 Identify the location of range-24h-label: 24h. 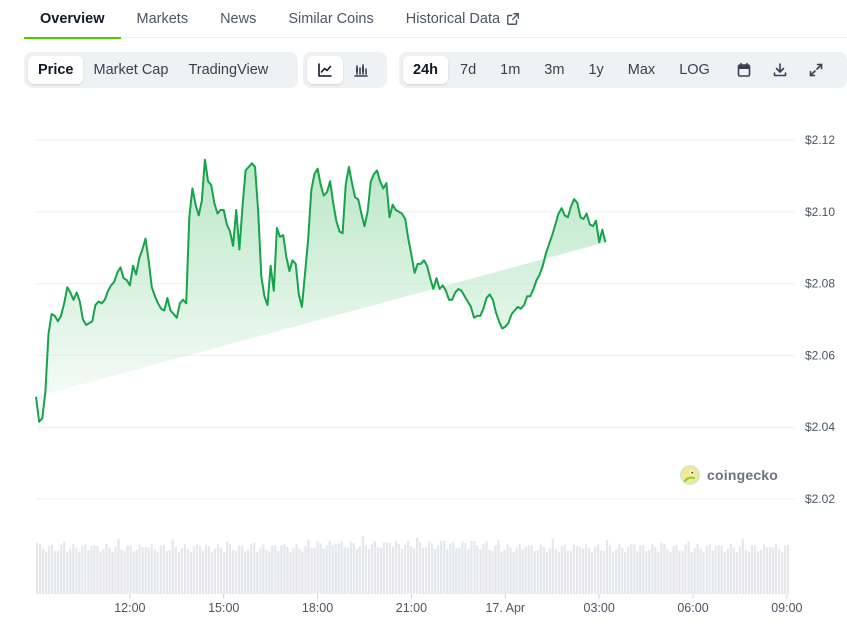
(425, 70).